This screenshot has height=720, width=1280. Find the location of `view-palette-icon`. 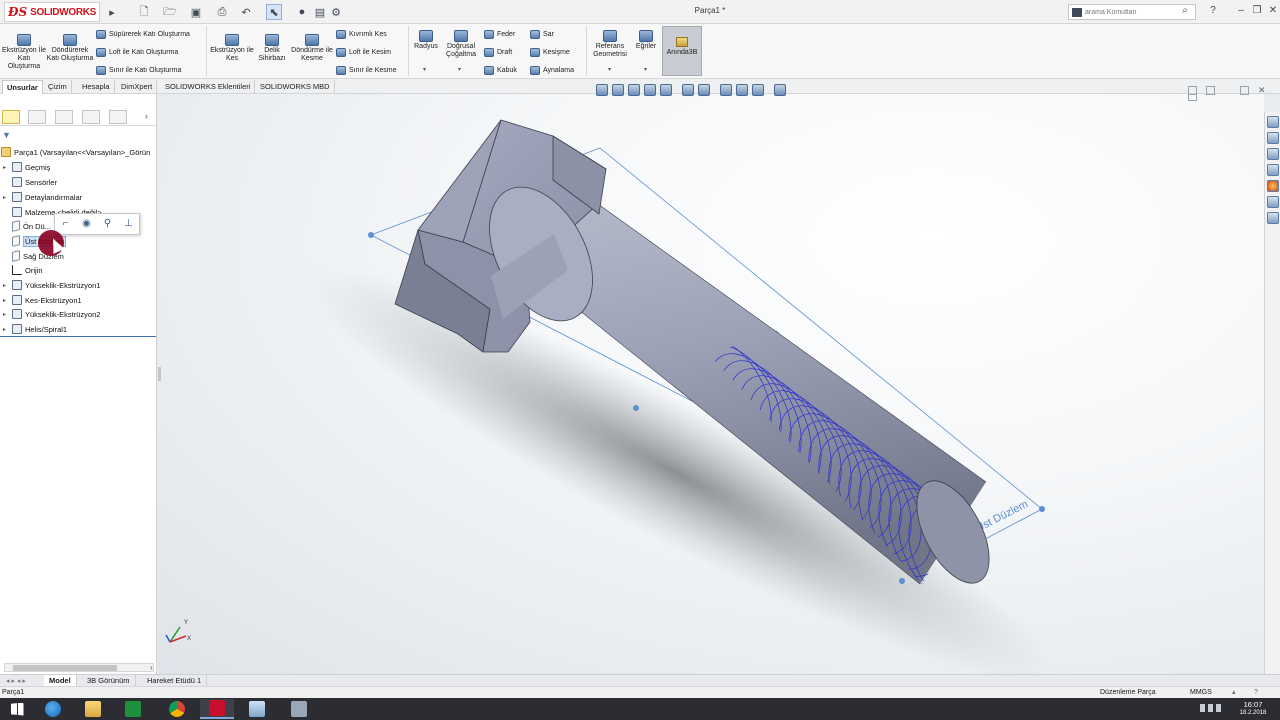

view-palette-icon is located at coordinates (1273, 170).